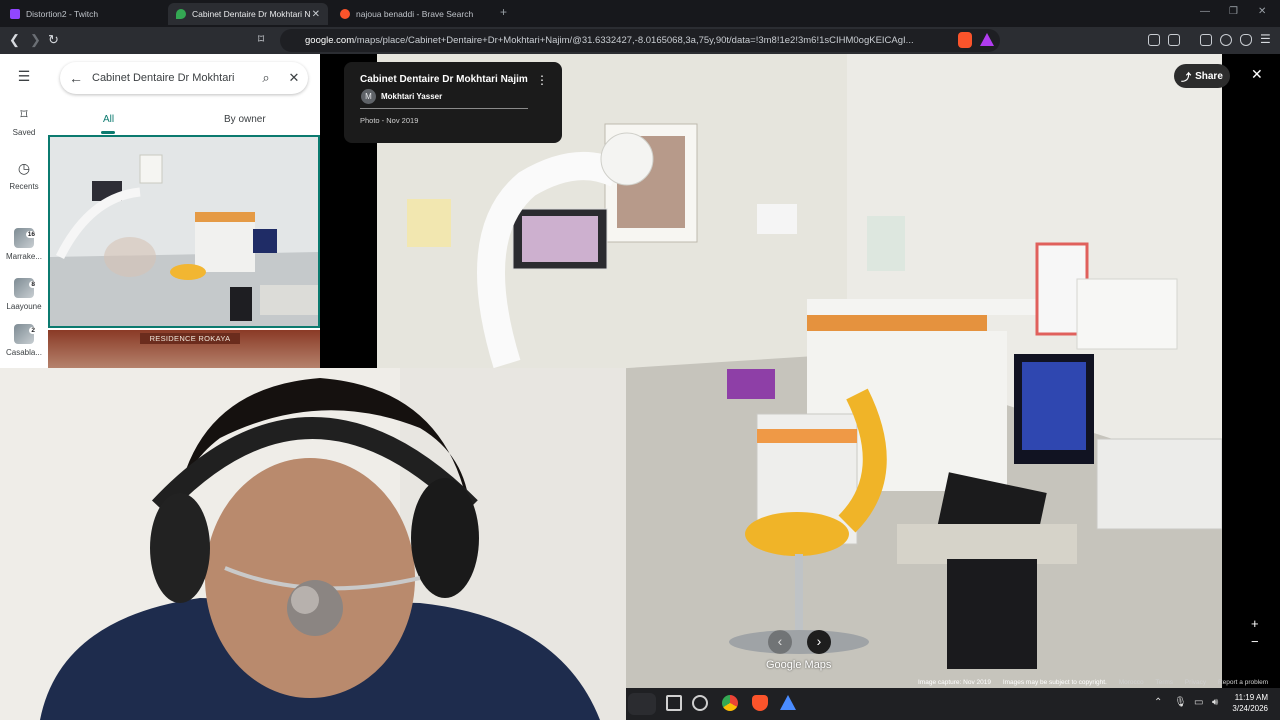 The height and width of the screenshot is (720, 1280). I want to click on volume-icon: 🔊︎, so click(1215, 702).